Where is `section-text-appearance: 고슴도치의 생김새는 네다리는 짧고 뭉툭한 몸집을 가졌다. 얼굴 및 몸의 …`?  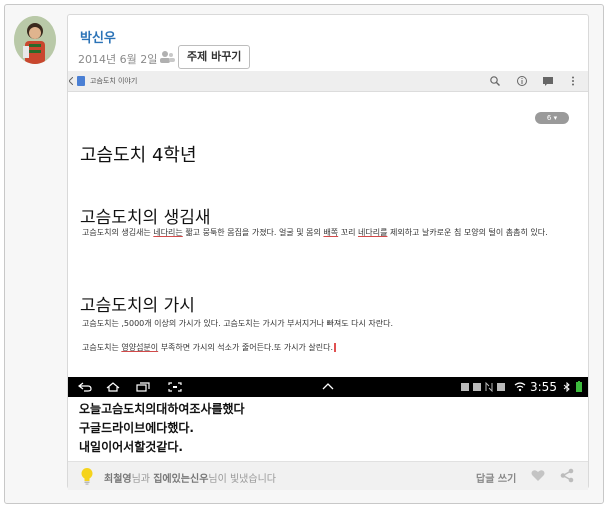 section-text-appearance: 고슴도치의 생김새는 네다리는 짧고 뭉툭한 몸집을 가졌다. 얼굴 및 몸의 … is located at coordinates (315, 232).